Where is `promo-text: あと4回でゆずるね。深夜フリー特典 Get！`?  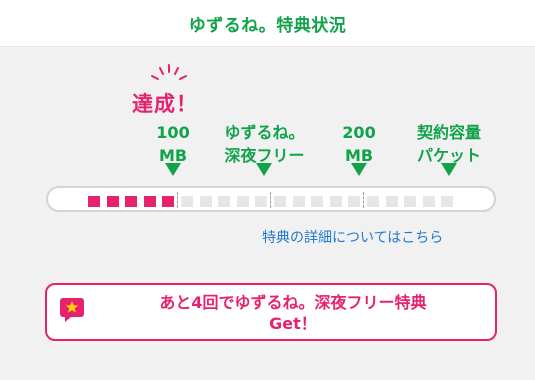 promo-text: あと4回でゆずるね。深夜フリー特典 Get！ is located at coordinates (293, 313).